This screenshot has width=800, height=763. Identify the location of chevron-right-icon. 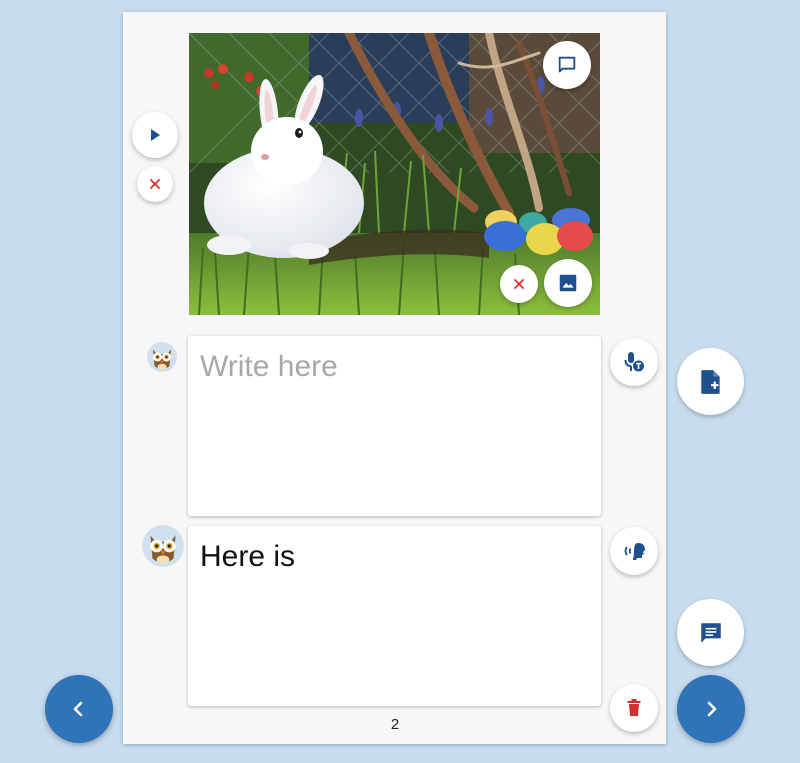
(712, 709).